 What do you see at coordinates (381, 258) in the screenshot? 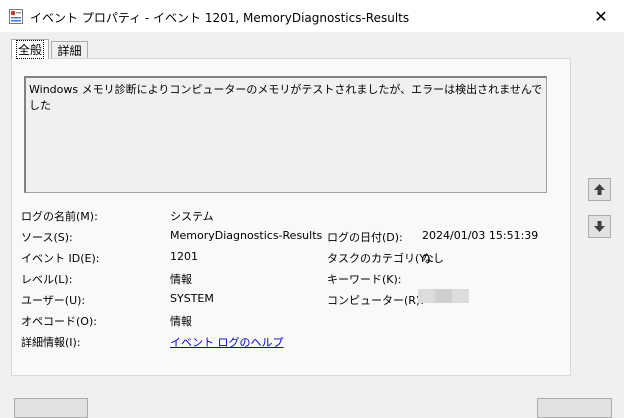
I see `task-category-label: タスクのカテゴリ(Y):` at bounding box center [381, 258].